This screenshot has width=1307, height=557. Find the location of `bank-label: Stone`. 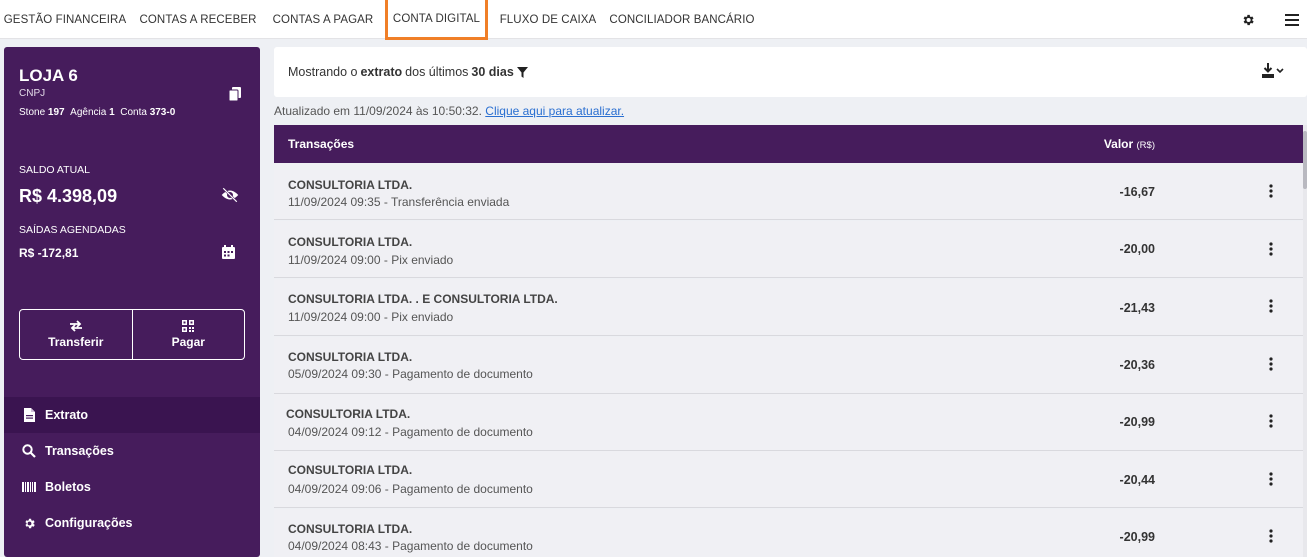

bank-label: Stone is located at coordinates (32, 112).